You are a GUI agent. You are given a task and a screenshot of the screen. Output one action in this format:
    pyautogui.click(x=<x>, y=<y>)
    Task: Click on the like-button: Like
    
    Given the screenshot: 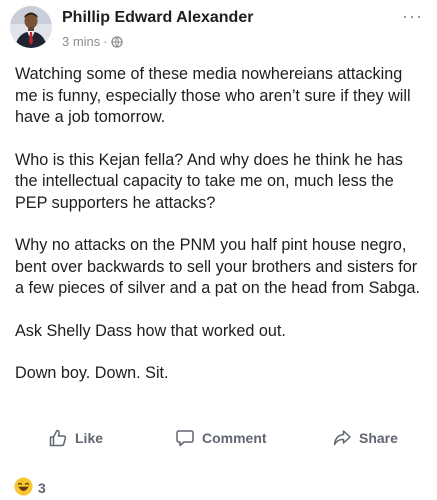 What is the action you would take?
    pyautogui.click(x=75, y=438)
    